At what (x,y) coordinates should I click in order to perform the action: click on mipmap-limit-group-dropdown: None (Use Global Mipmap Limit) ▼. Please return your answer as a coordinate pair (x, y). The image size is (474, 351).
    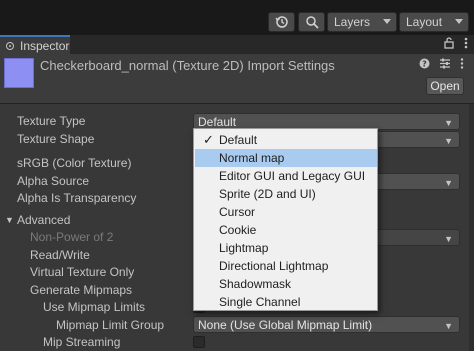
    Looking at the image, I should click on (326, 324).